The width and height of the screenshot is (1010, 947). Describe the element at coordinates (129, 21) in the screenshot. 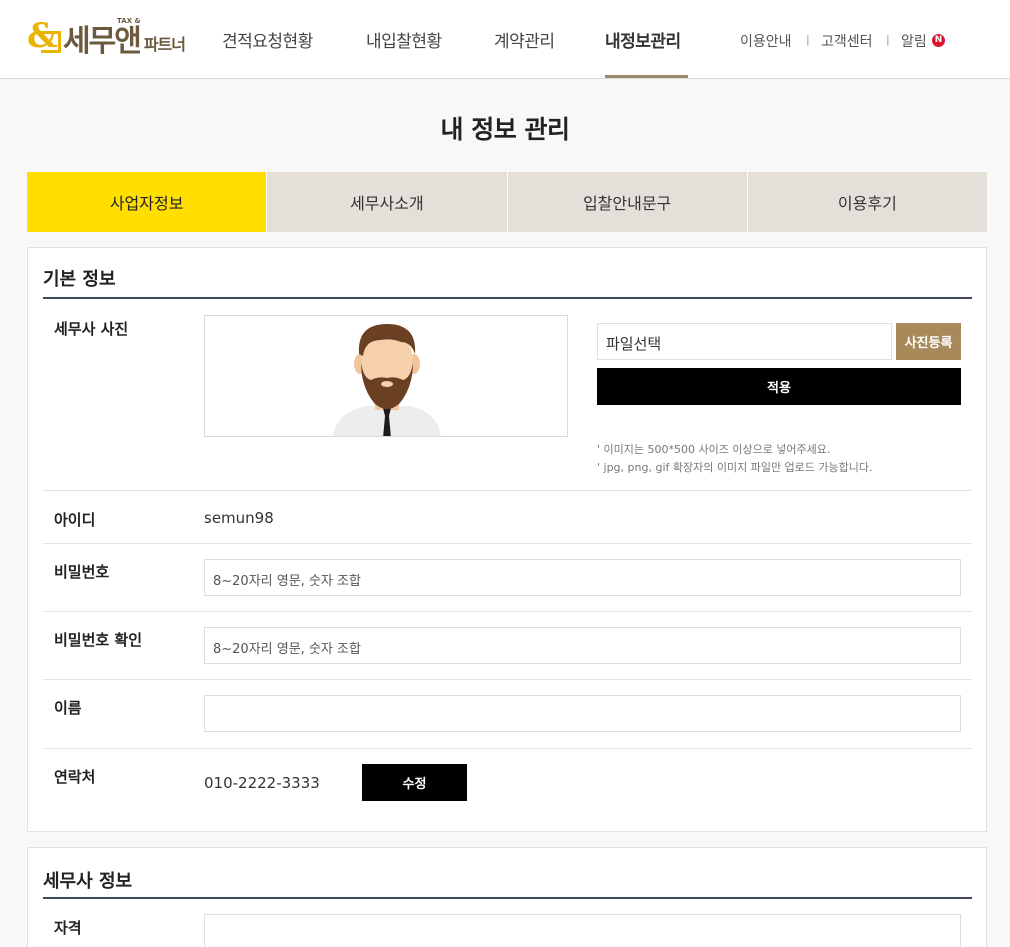

I see `logo-tax-label: TAX &` at that location.